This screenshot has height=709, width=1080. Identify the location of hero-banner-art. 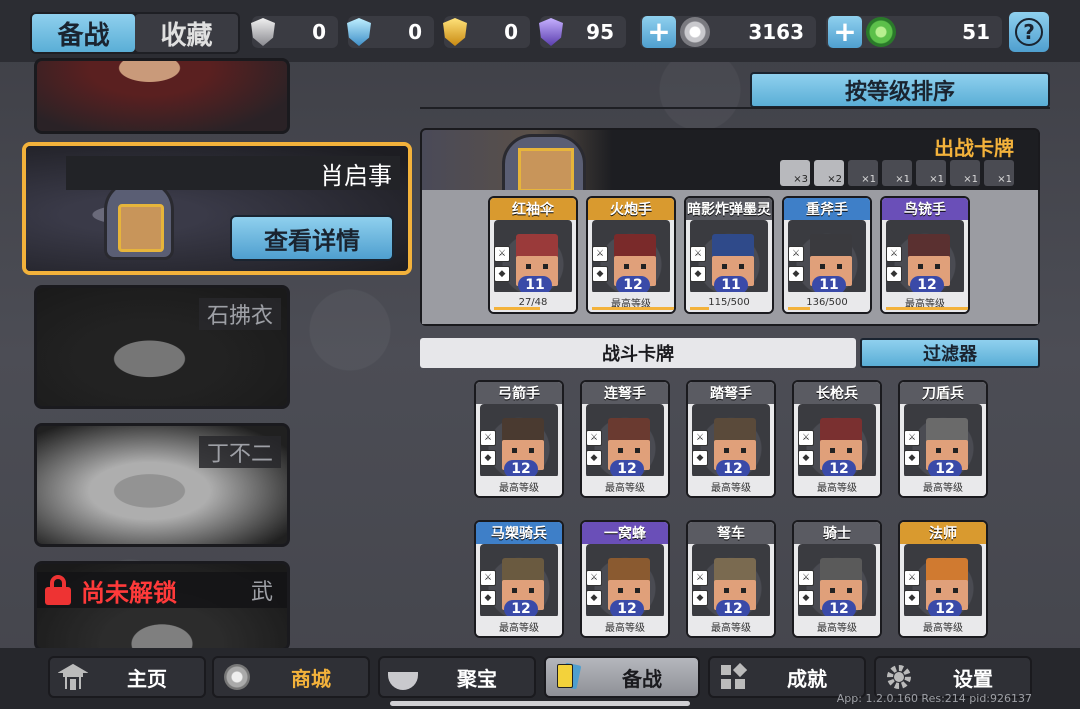
(517, 160).